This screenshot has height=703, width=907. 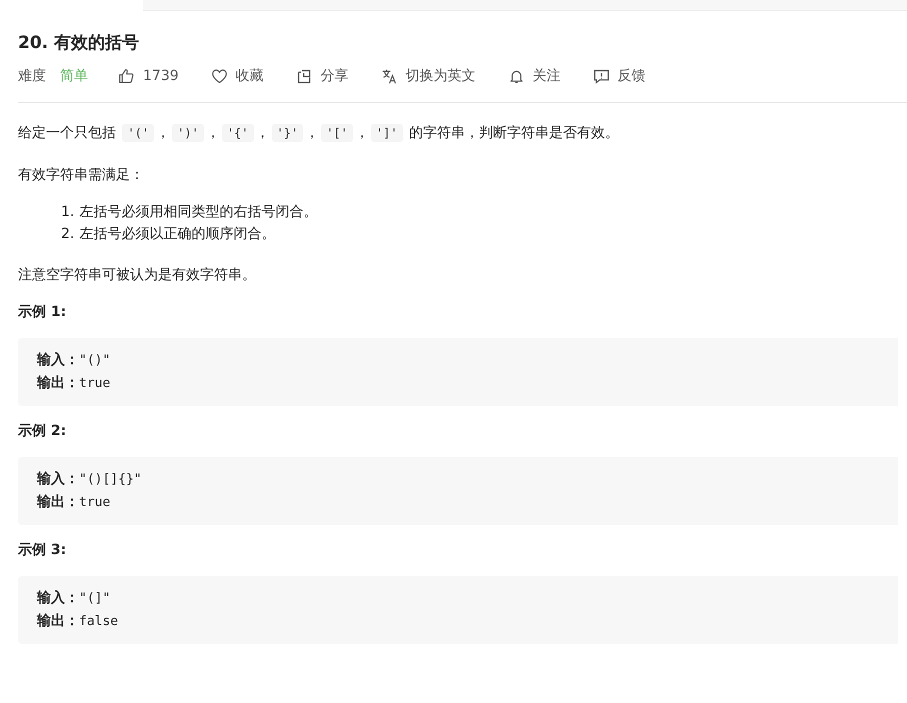 What do you see at coordinates (137, 275) in the screenshot?
I see `paragraph: 注意空字符串可被认为是有效字符串。` at bounding box center [137, 275].